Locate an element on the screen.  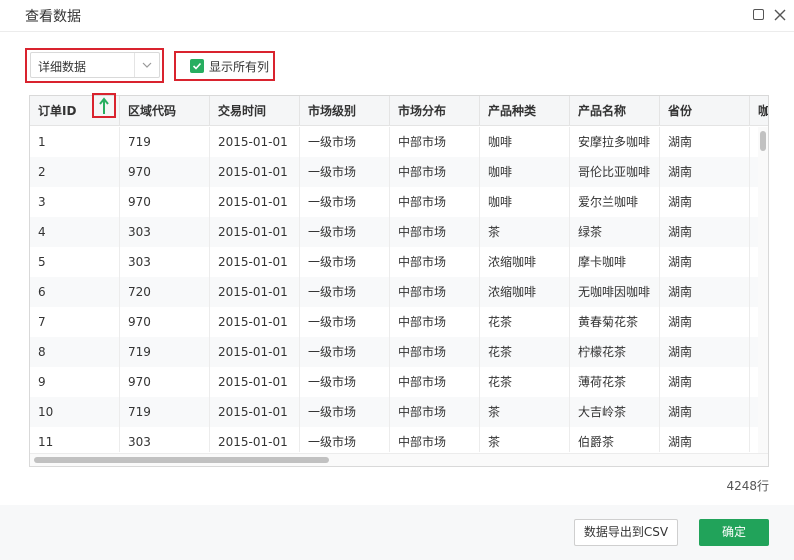
table-cell: 绿茶 is located at coordinates (615, 232).